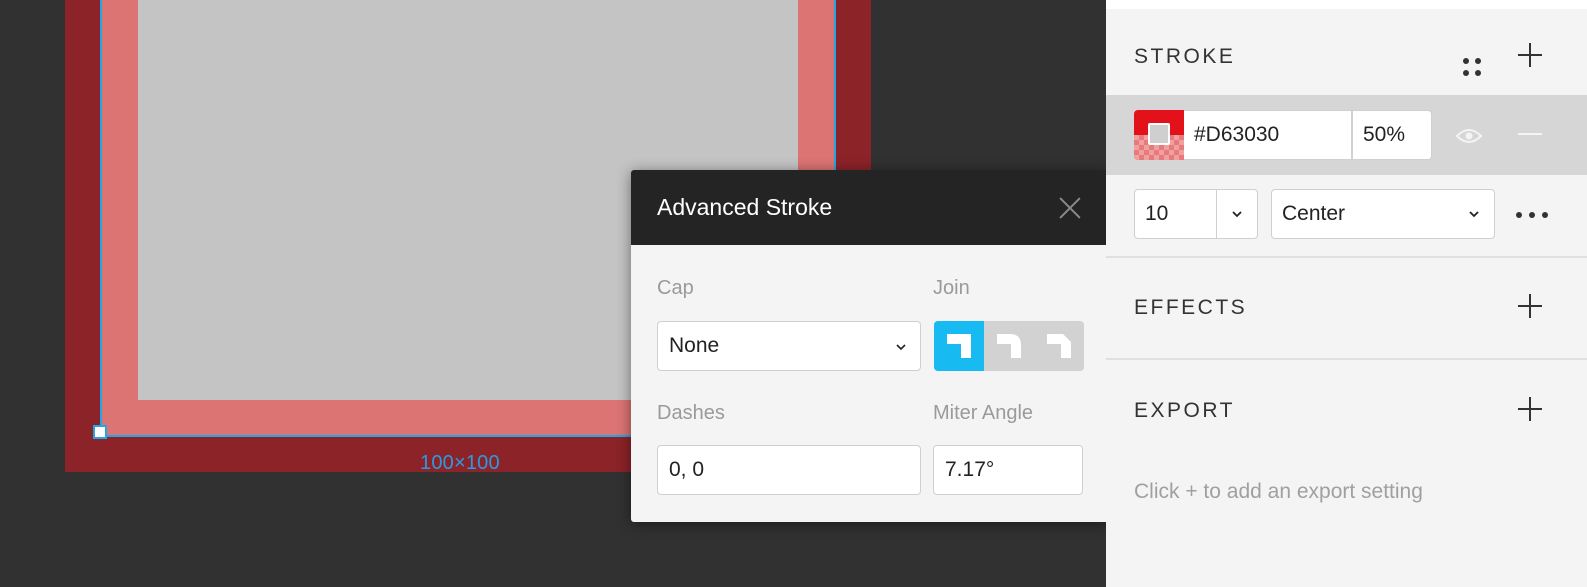  Describe the element at coordinates (1191, 307) in the screenshot. I see `effects-section-title: EFFECTS` at that location.